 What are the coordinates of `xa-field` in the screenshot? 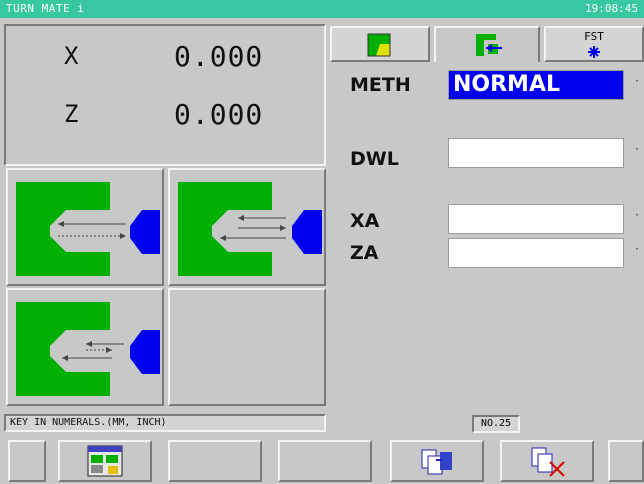 It's located at (536, 219).